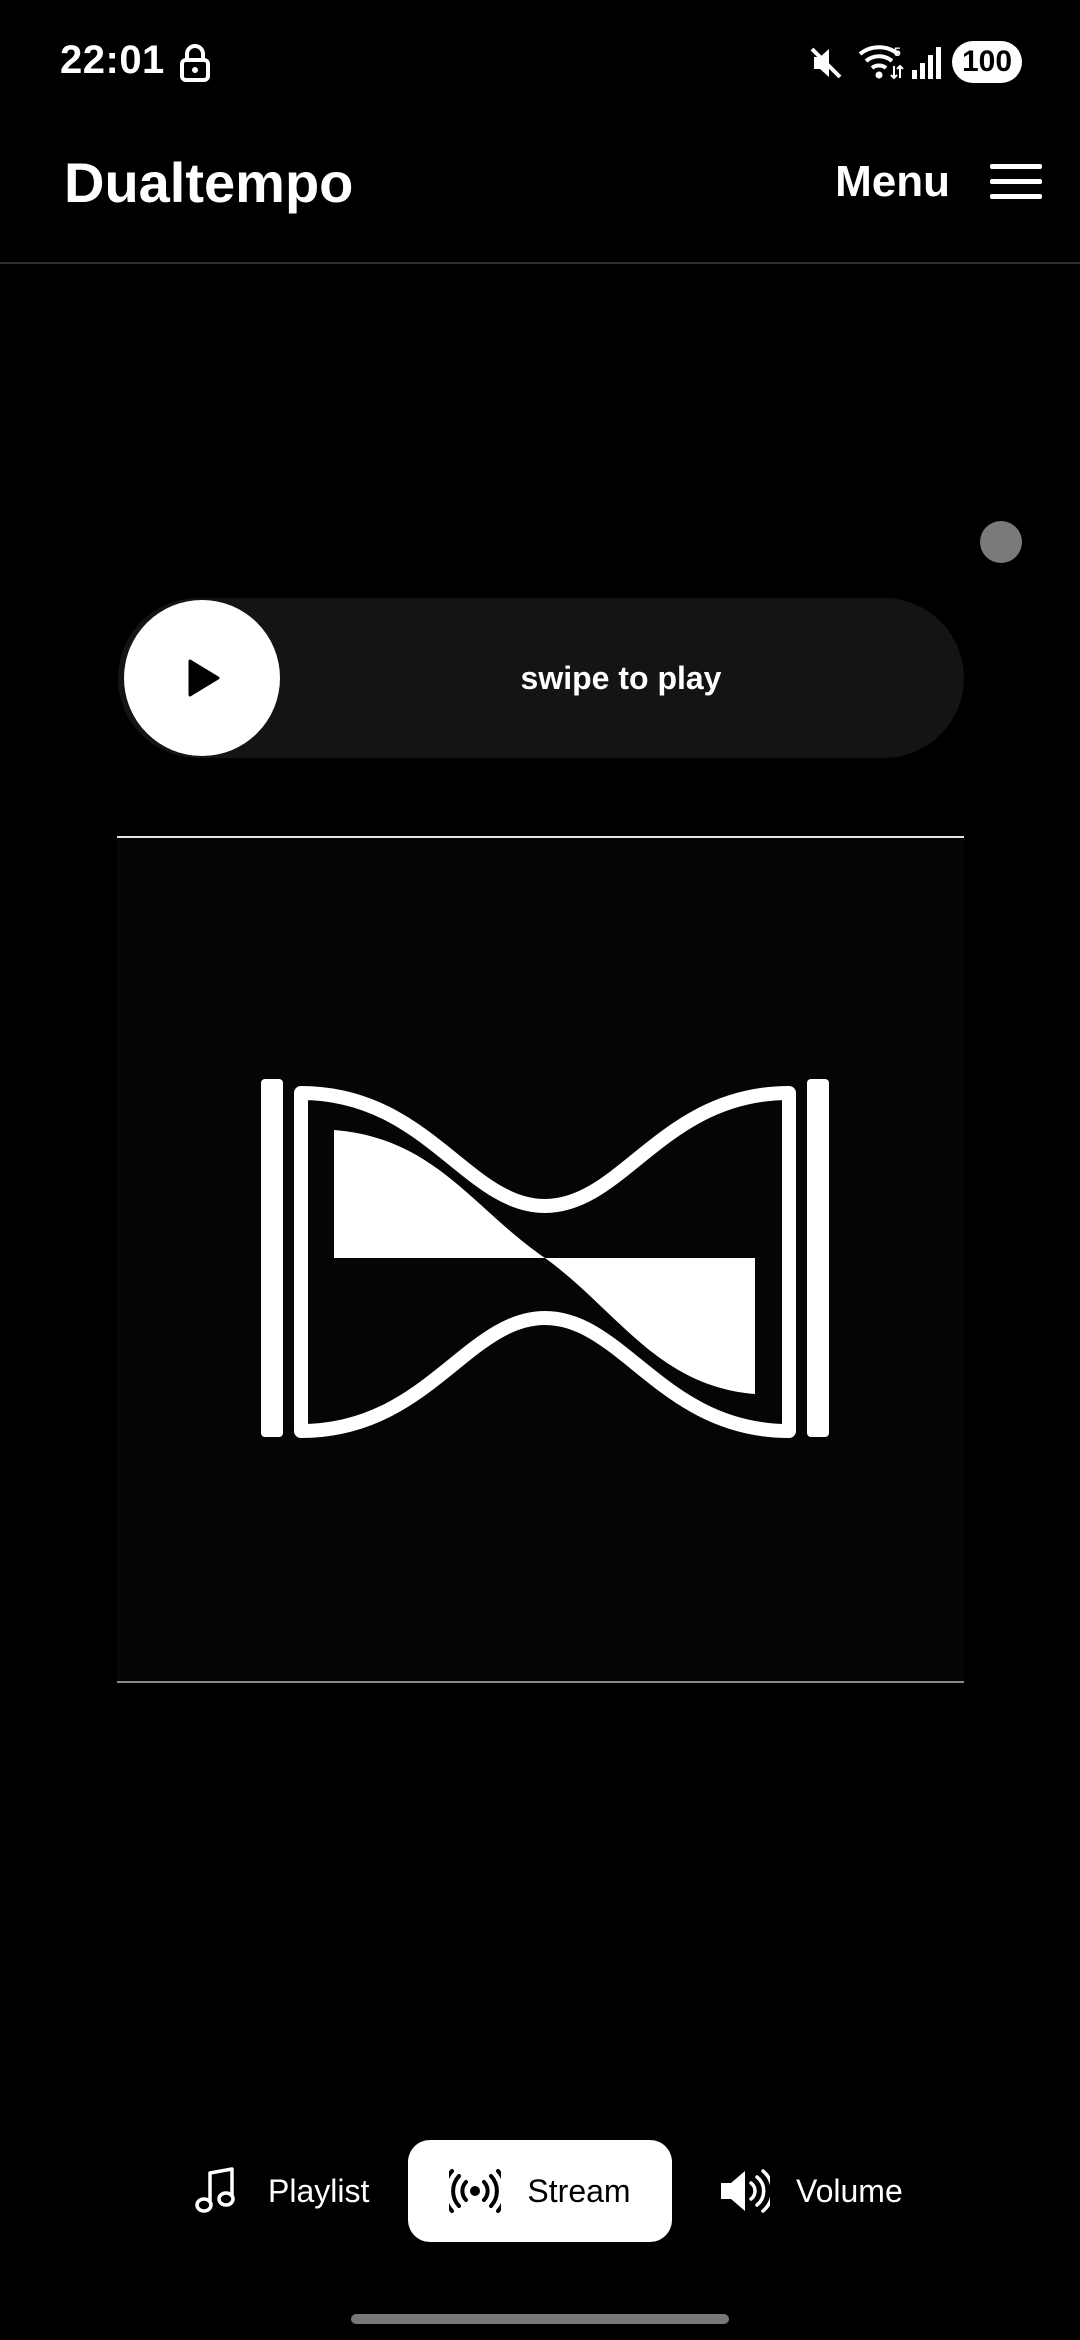  I want to click on nav-stream-button: Stream, so click(540, 2191).